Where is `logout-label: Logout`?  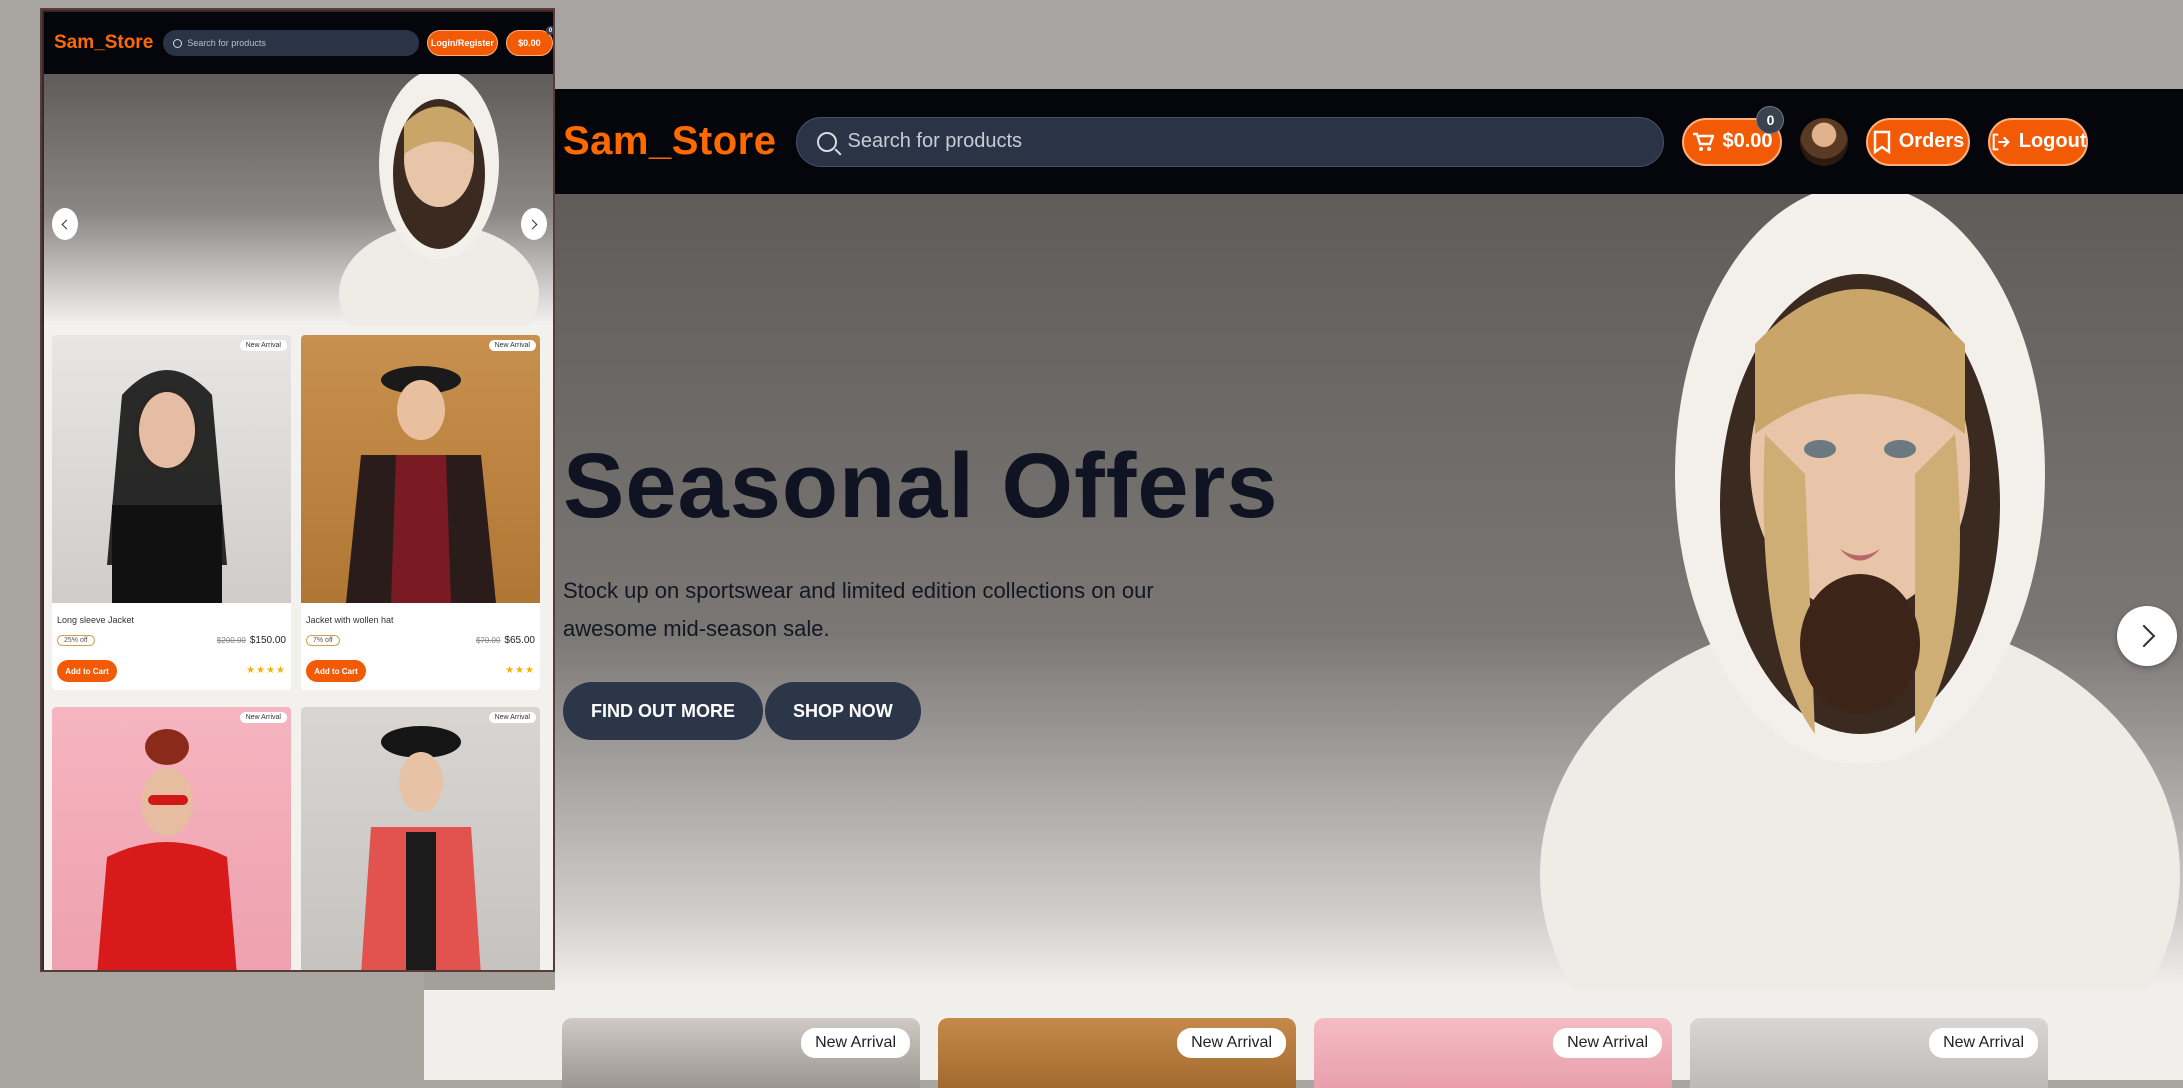 logout-label: Logout is located at coordinates (2052, 141).